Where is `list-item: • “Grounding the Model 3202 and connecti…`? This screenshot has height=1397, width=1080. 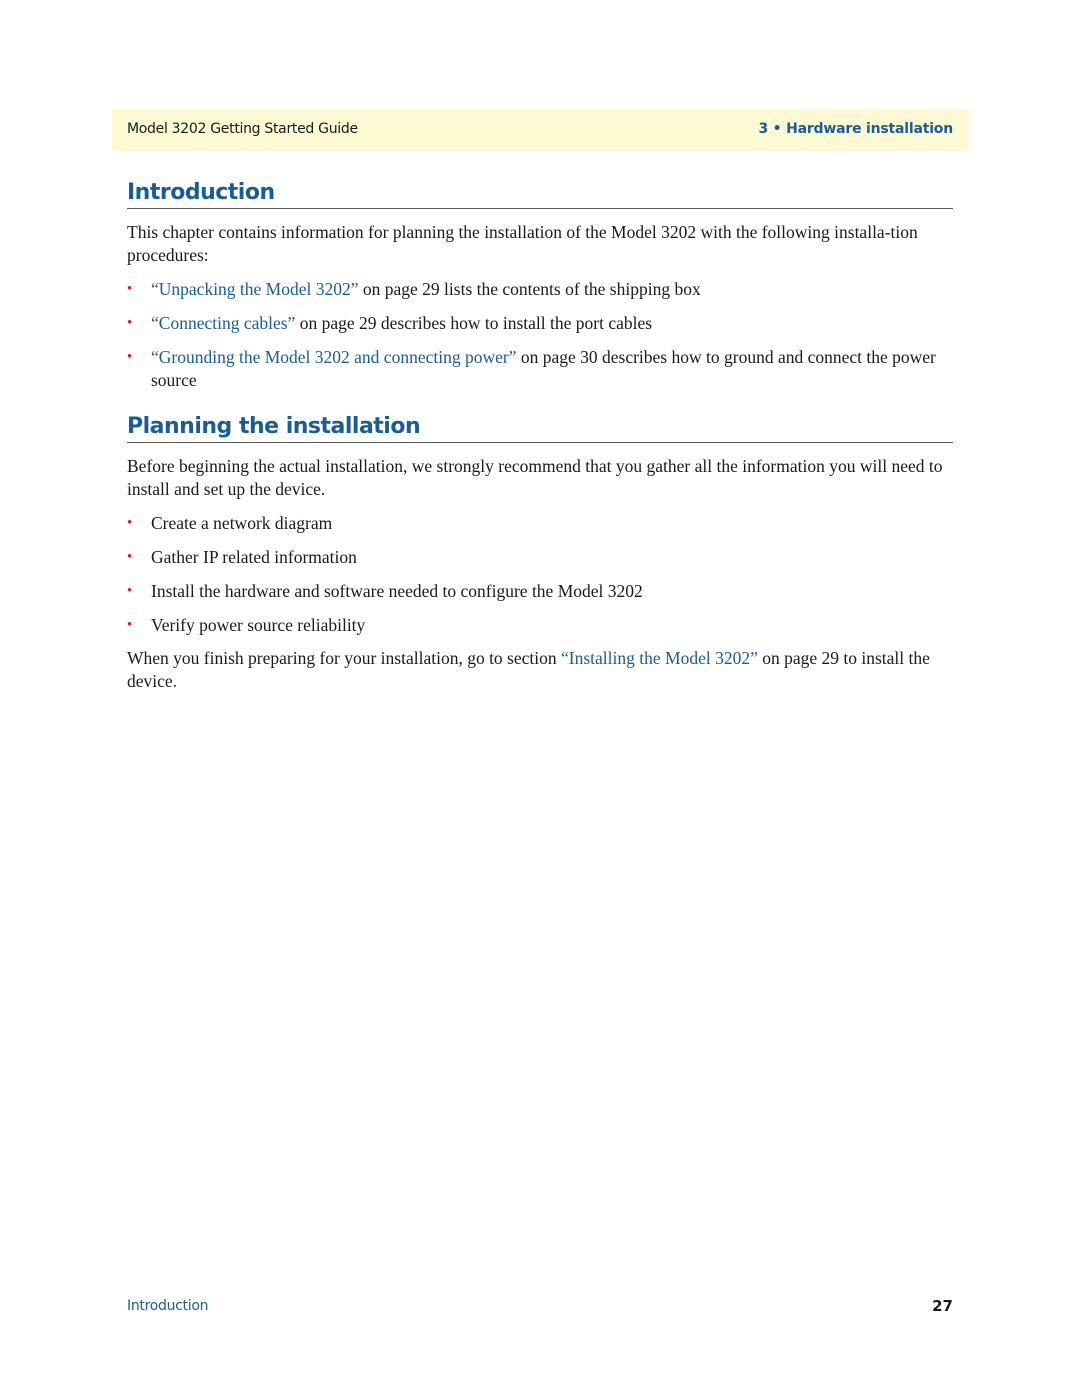 list-item: • “Grounding the Model 3202 and connecti… is located at coordinates (540, 369).